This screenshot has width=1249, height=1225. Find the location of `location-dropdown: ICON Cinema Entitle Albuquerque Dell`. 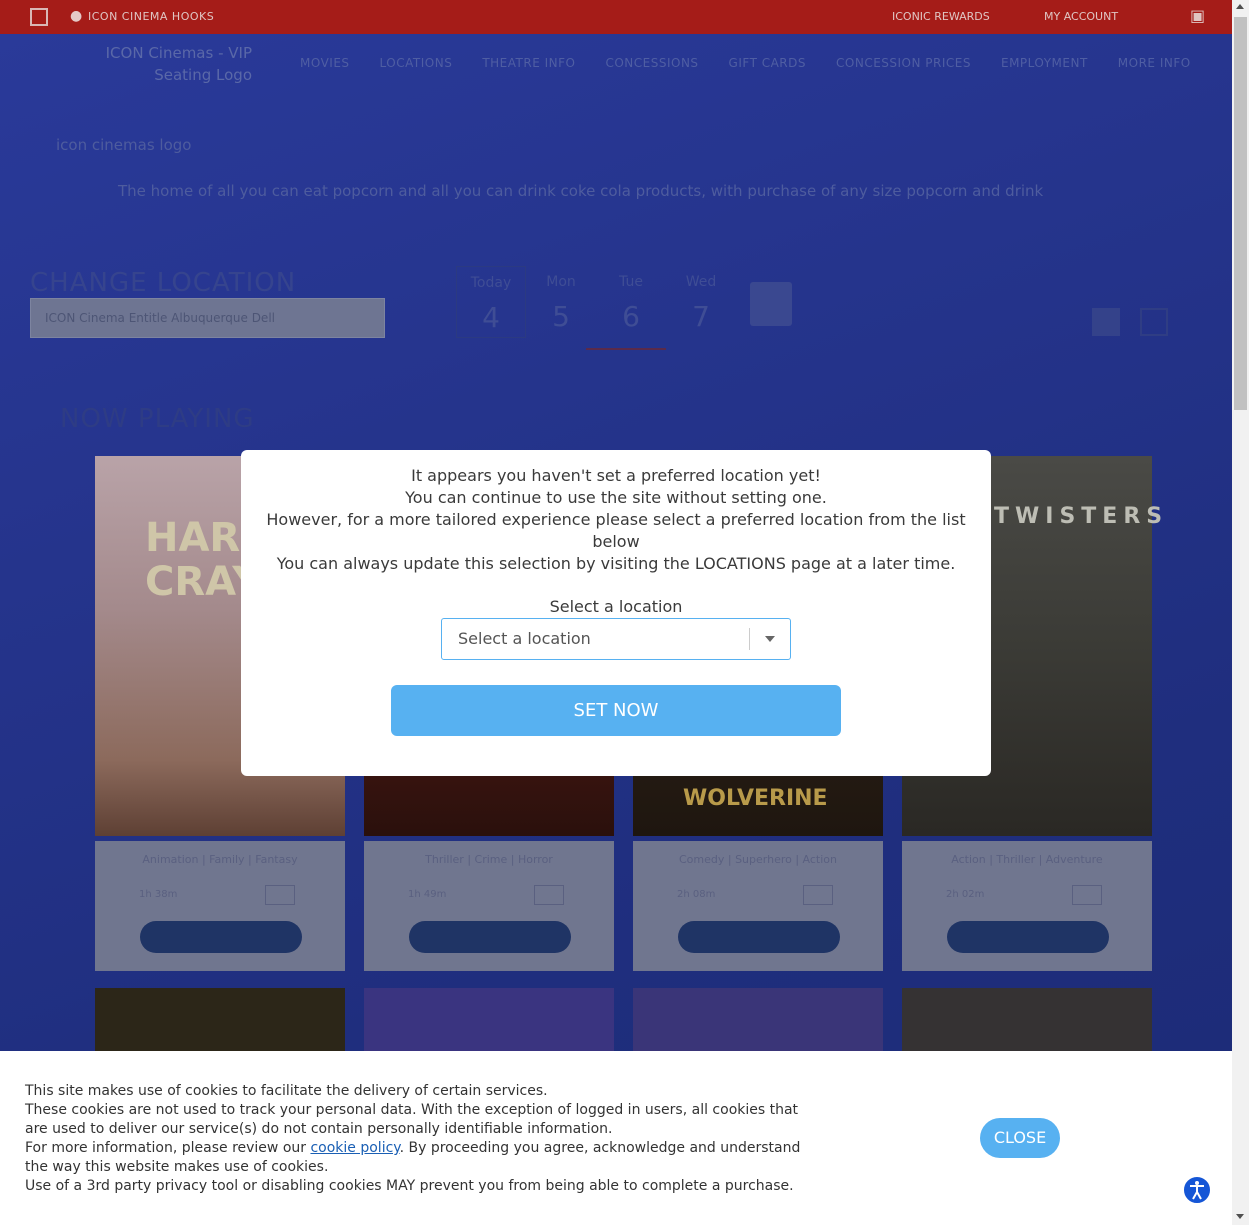

location-dropdown: ICON Cinema Entitle Albuquerque Dell is located at coordinates (207, 318).